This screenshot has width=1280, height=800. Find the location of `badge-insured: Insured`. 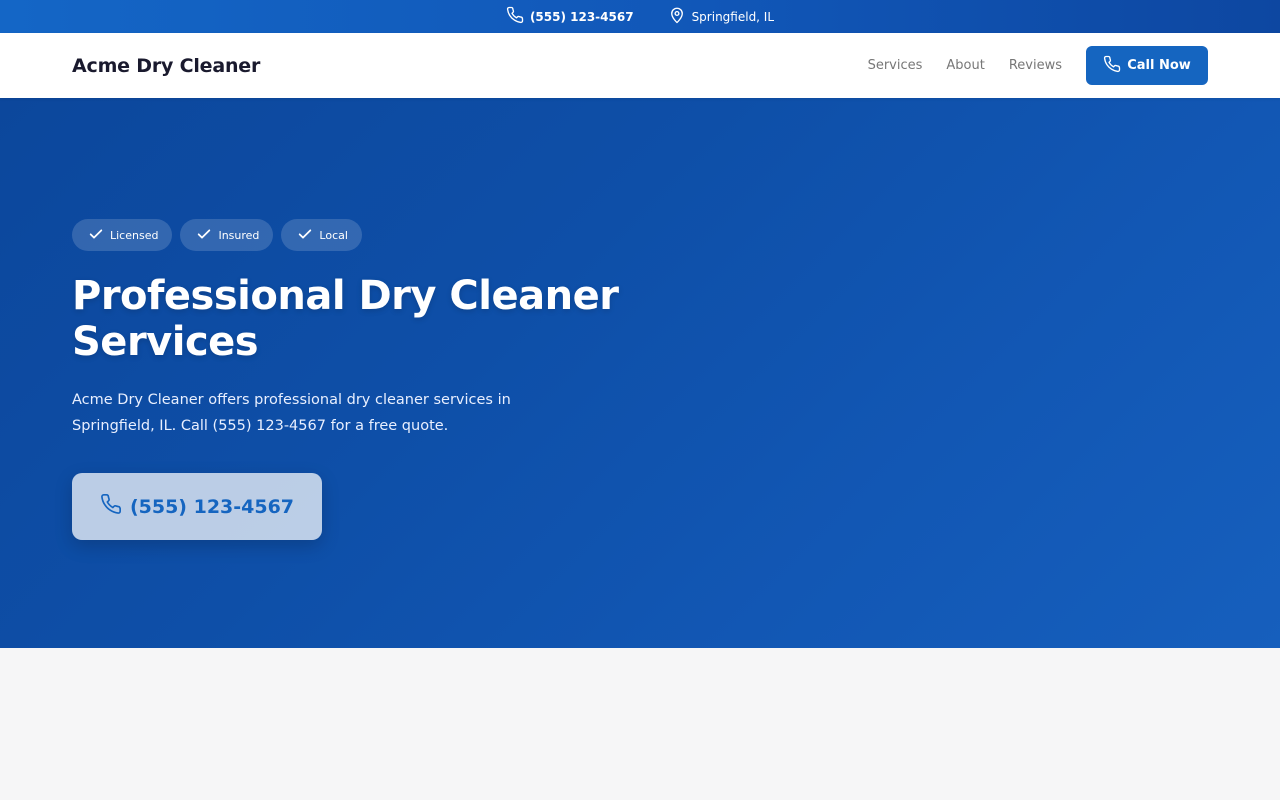

badge-insured: Insured is located at coordinates (227, 235).